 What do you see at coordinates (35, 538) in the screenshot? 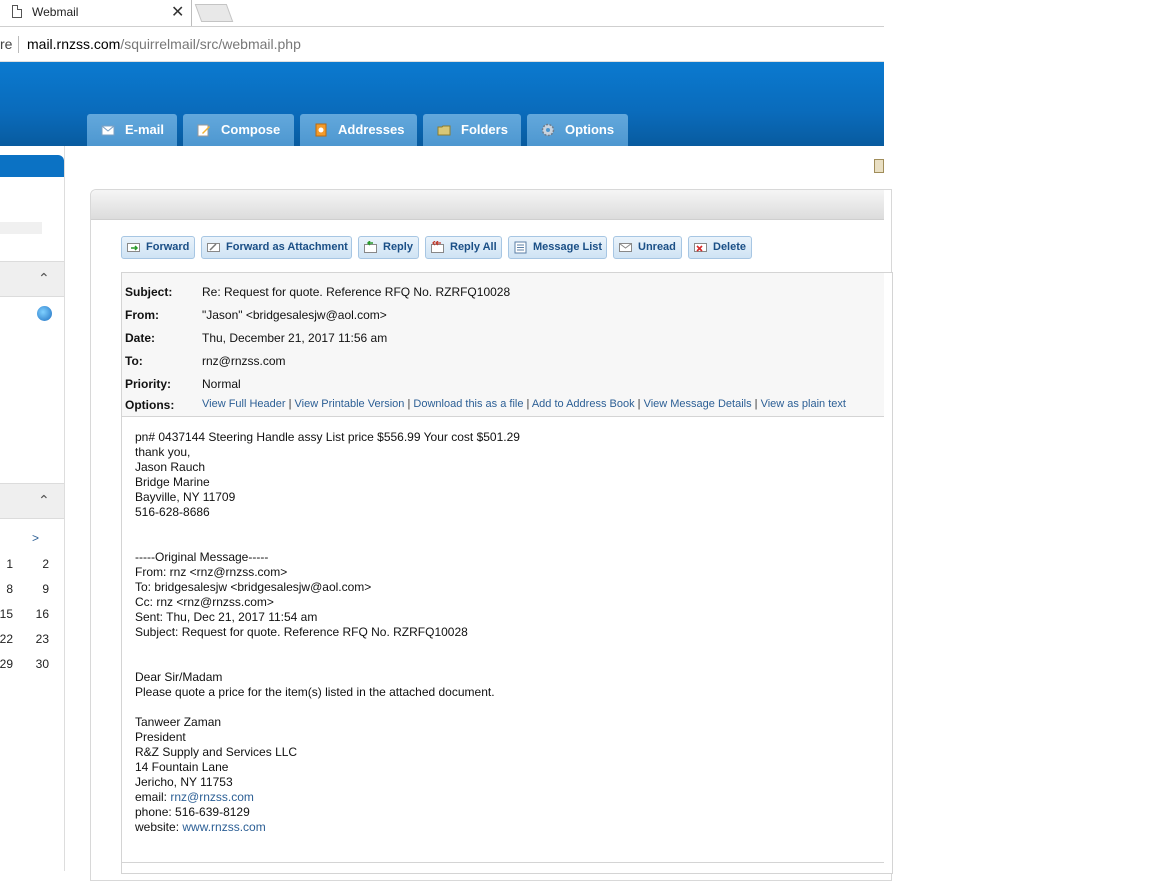
I see `calendar-next-link: >` at bounding box center [35, 538].